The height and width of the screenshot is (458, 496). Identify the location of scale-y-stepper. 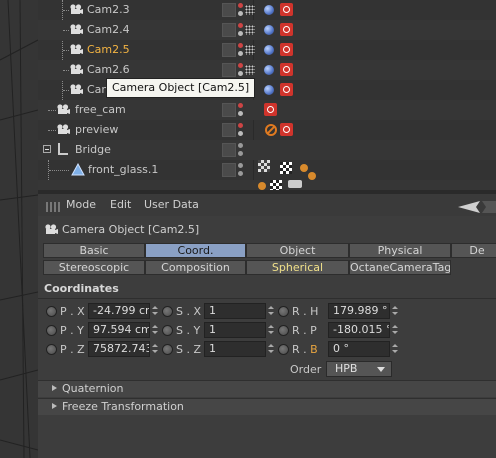
(271, 330).